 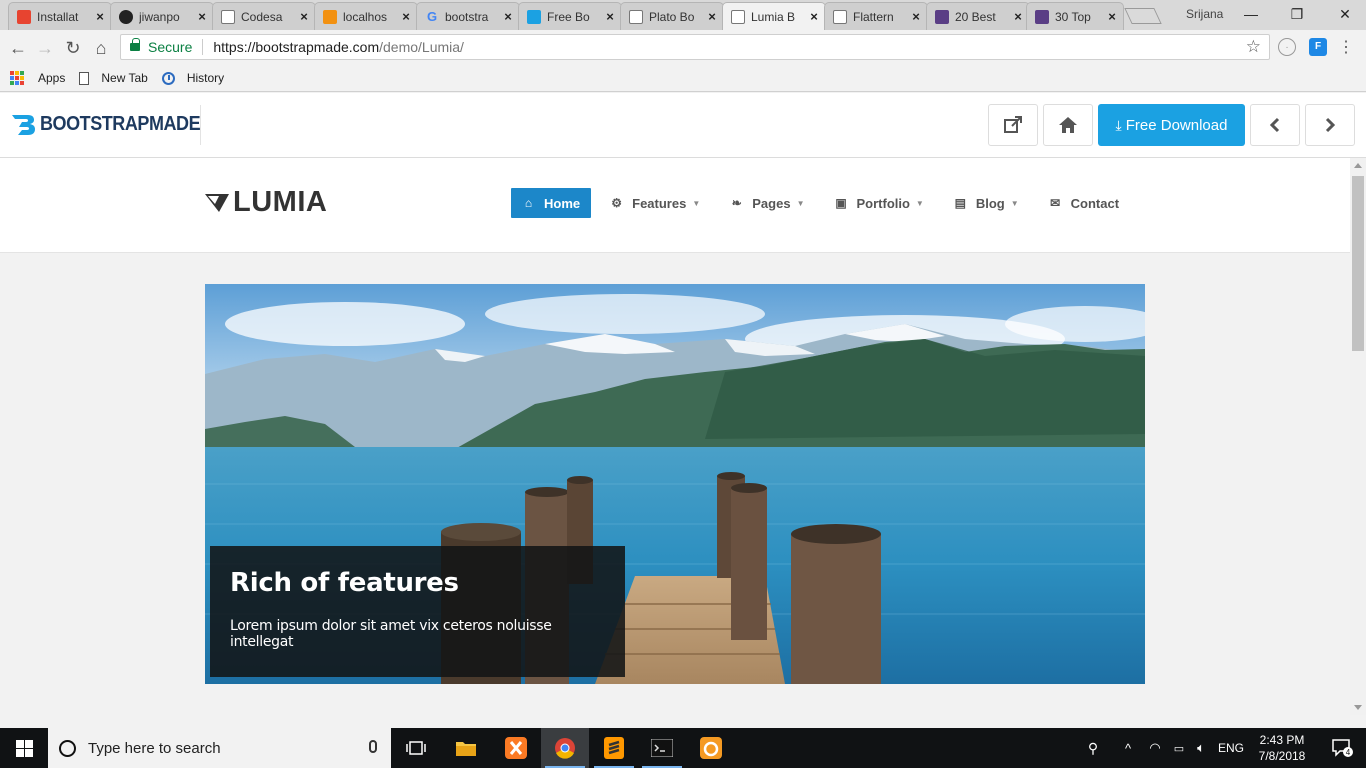 I want to click on uc-browser-button, so click(x=711, y=748).